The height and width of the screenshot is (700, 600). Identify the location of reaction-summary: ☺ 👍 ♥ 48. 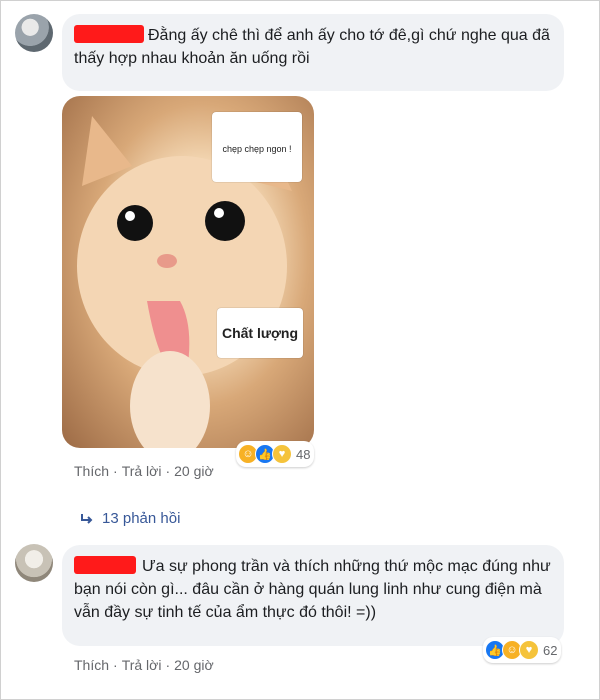
(275, 454).